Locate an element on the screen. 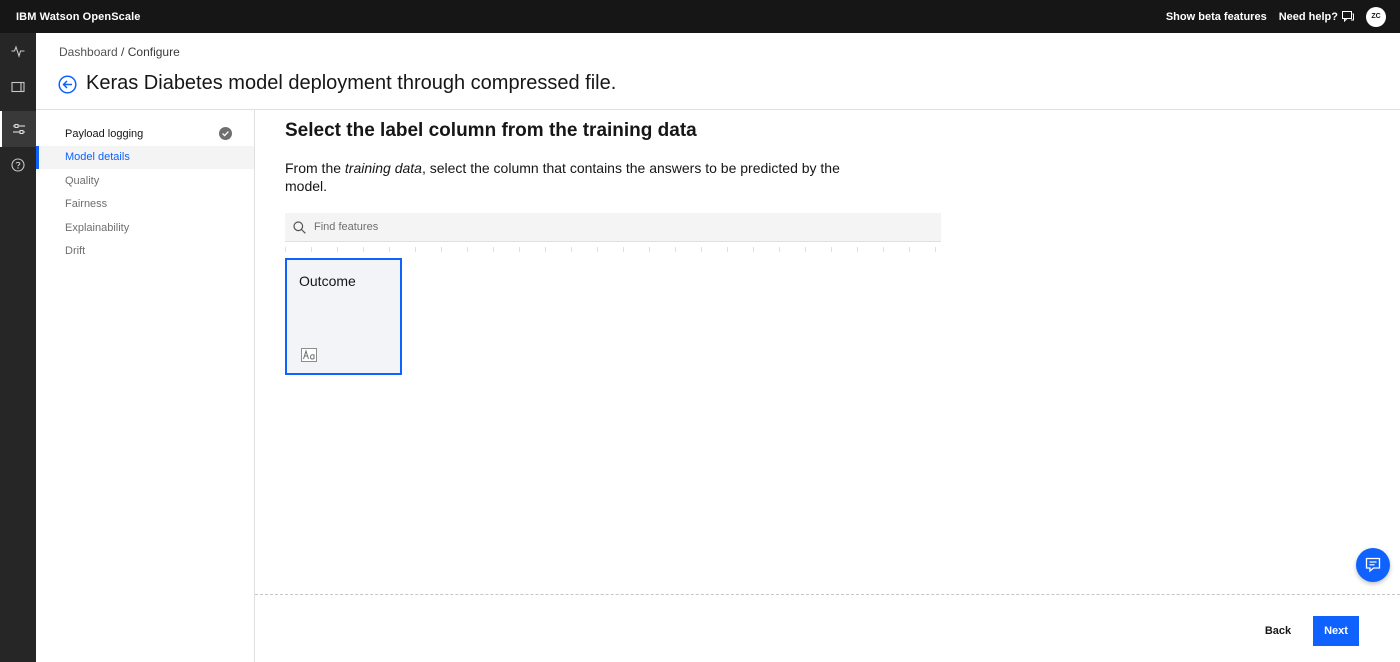 The width and height of the screenshot is (1400, 662). back-arrow-icon is located at coordinates (67, 84).